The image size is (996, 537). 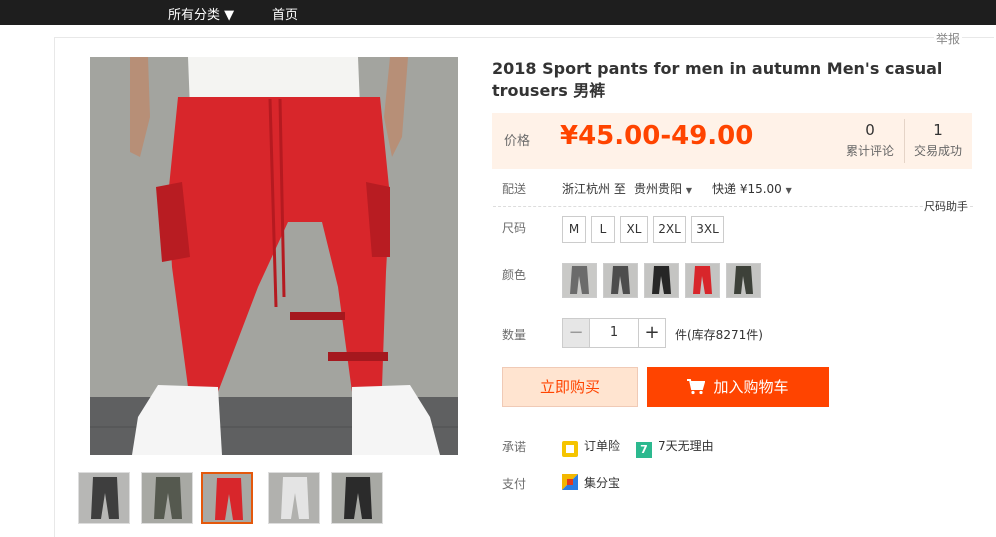 What do you see at coordinates (514, 447) in the screenshot?
I see `promise-label: 承诺` at bounding box center [514, 447].